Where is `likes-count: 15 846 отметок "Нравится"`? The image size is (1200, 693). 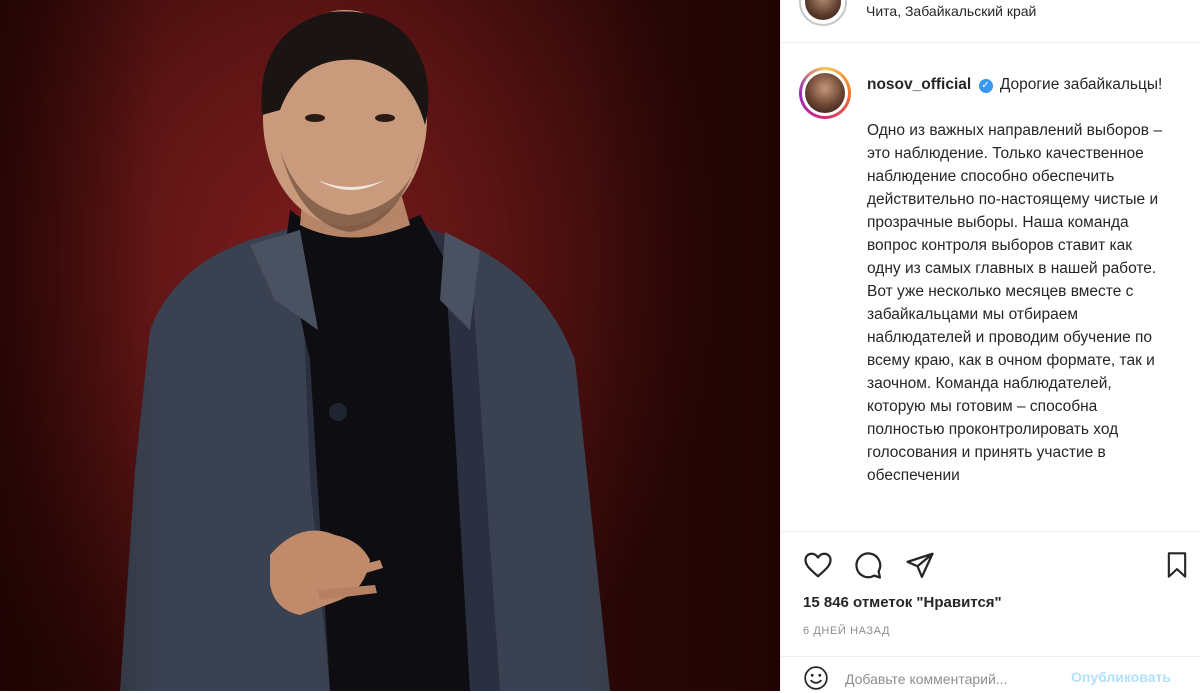 likes-count: 15 846 отметок "Нравится" is located at coordinates (902, 602).